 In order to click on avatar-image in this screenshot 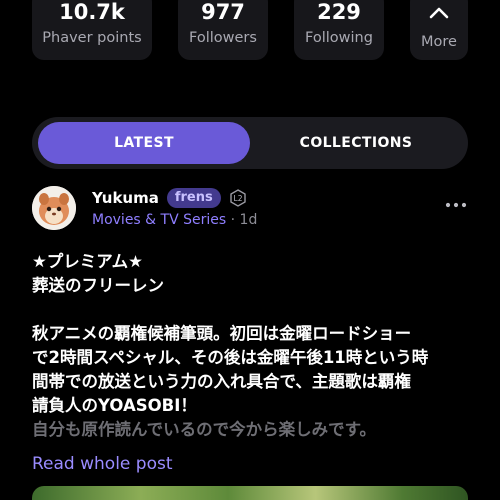, I will do `click(54, 208)`.